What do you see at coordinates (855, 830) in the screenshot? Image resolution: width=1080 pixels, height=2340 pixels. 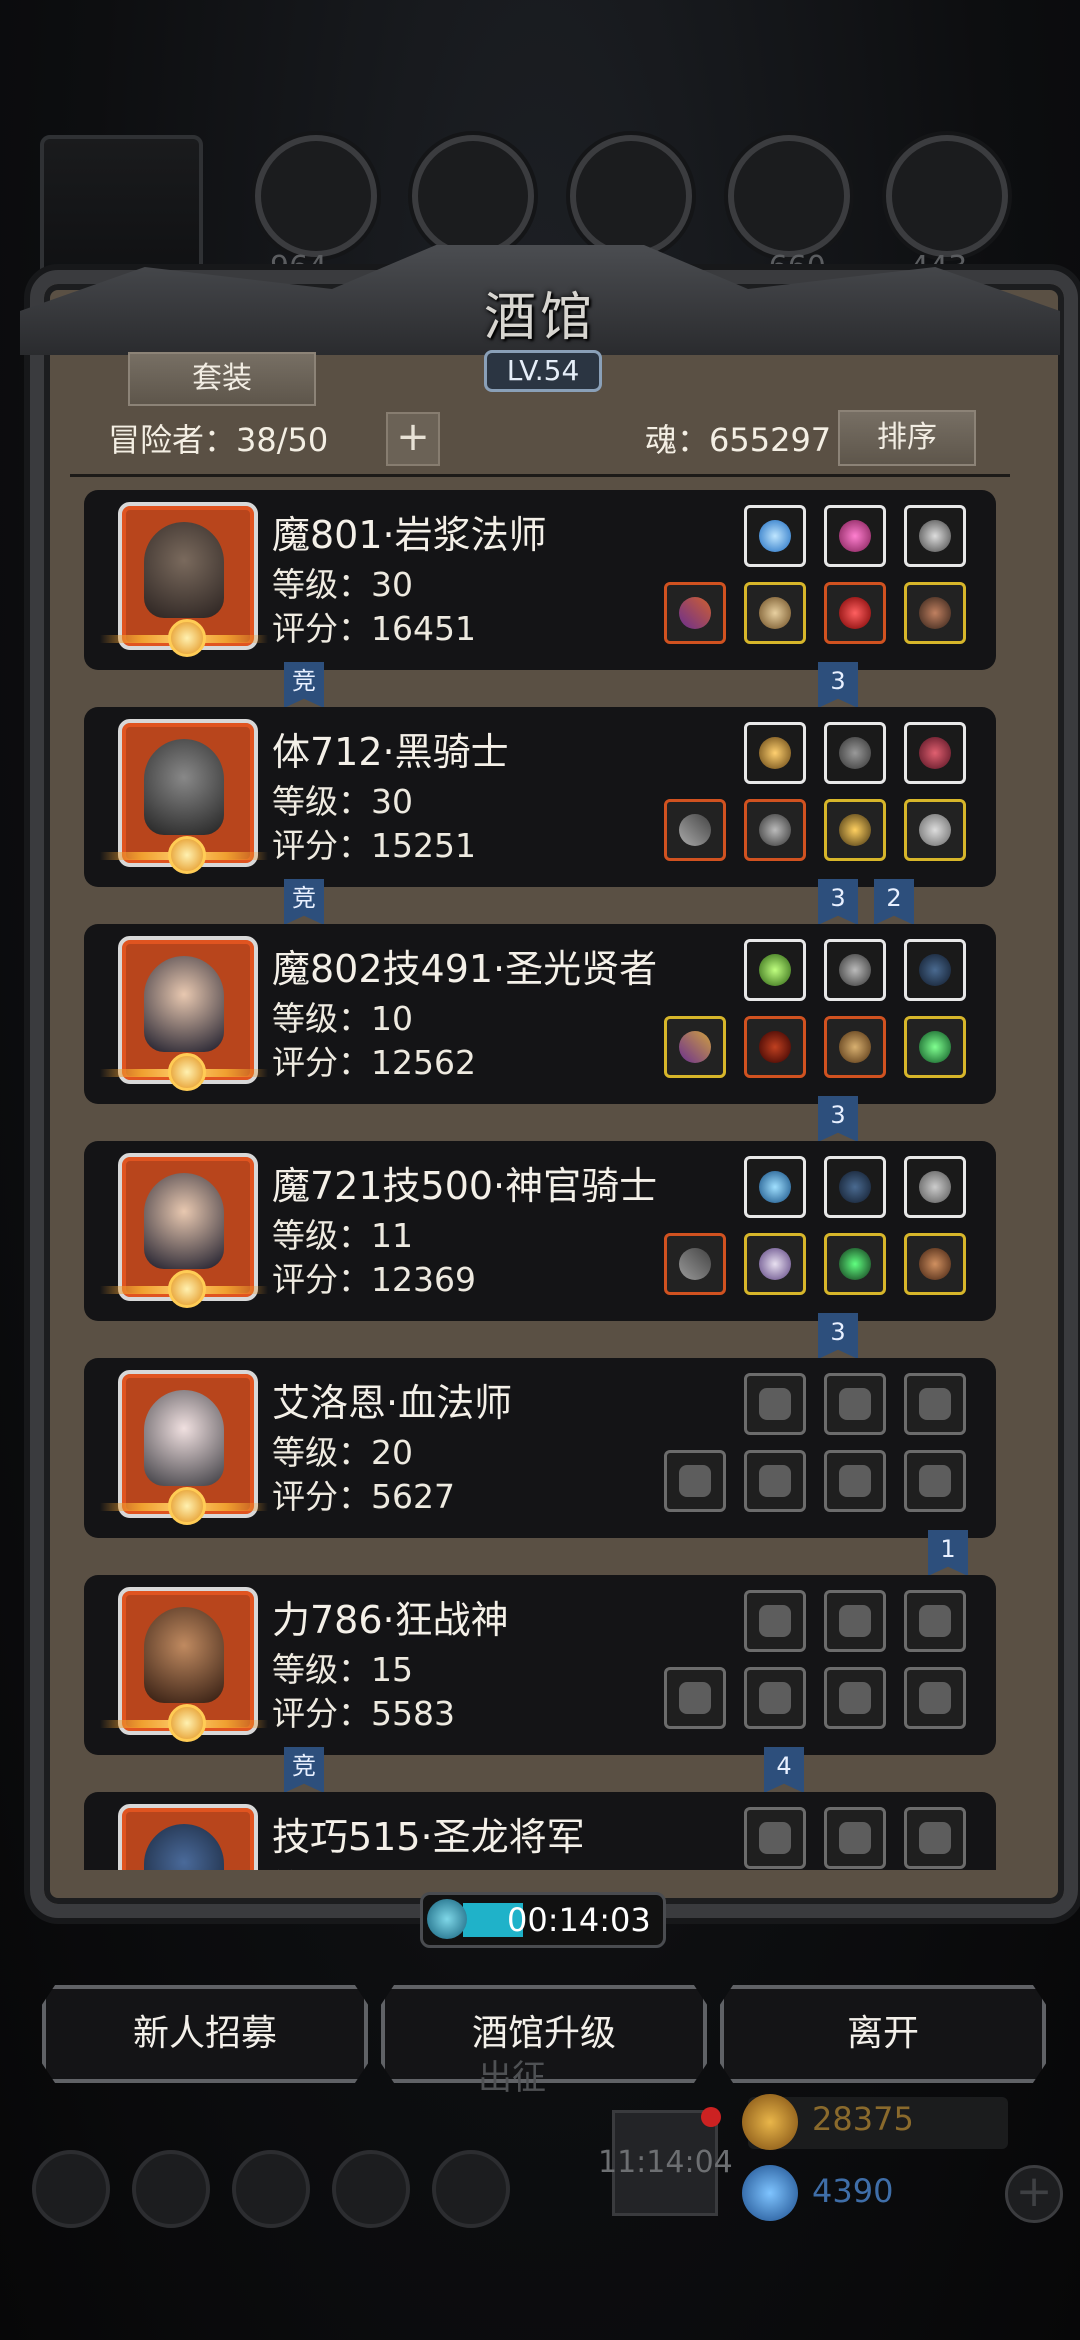 I see `spider-equip-icon` at bounding box center [855, 830].